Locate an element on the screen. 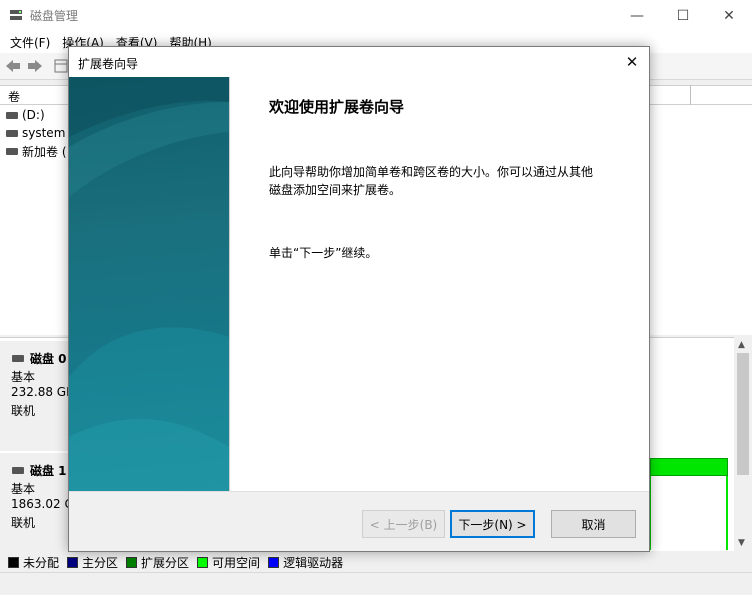 The height and width of the screenshot is (595, 752). wizard-heading: 欢迎使用扩展卷向导 is located at coordinates (337, 107).